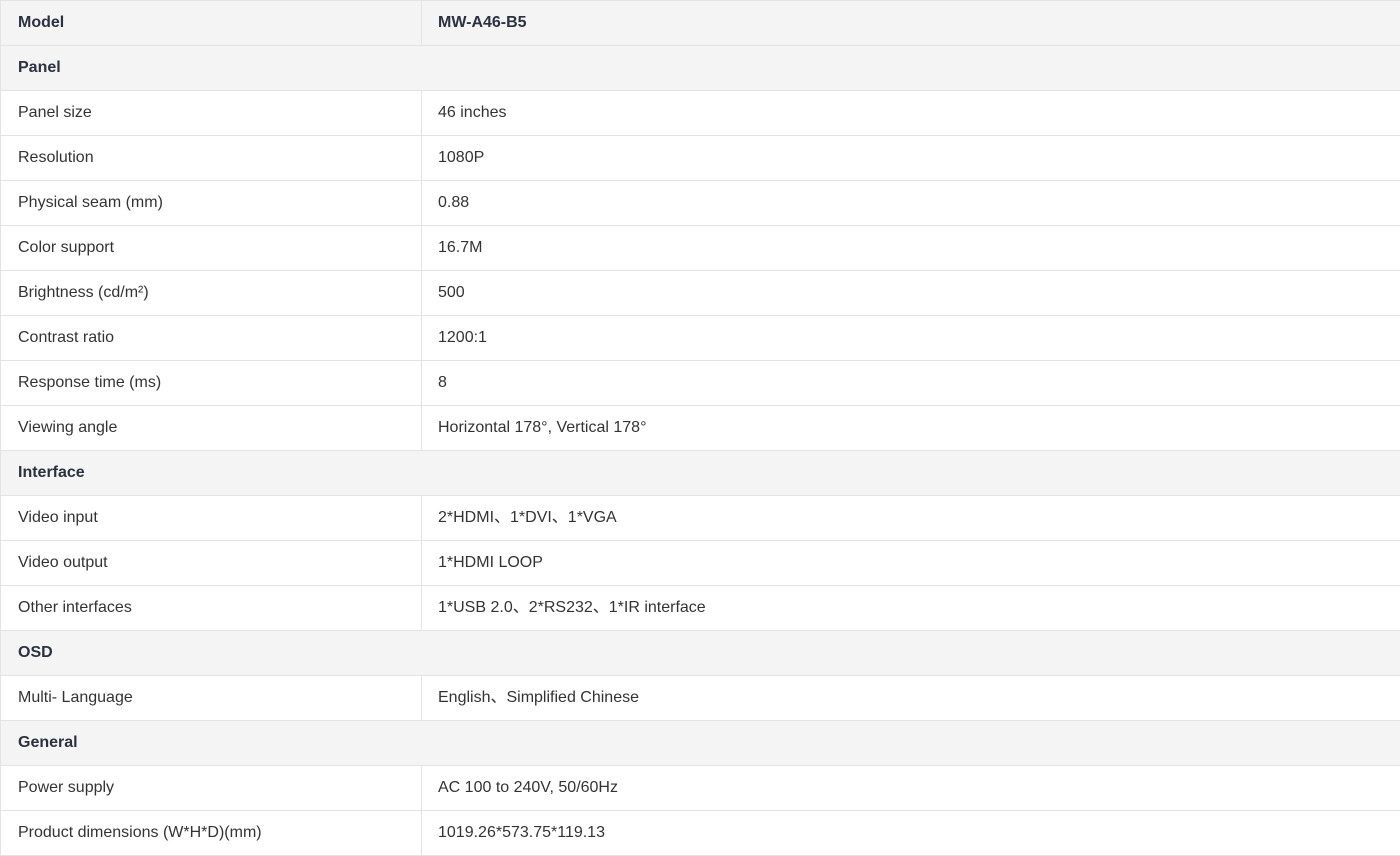 The image size is (1400, 856). What do you see at coordinates (211, 608) in the screenshot?
I see `spec-label: Other interfaces` at bounding box center [211, 608].